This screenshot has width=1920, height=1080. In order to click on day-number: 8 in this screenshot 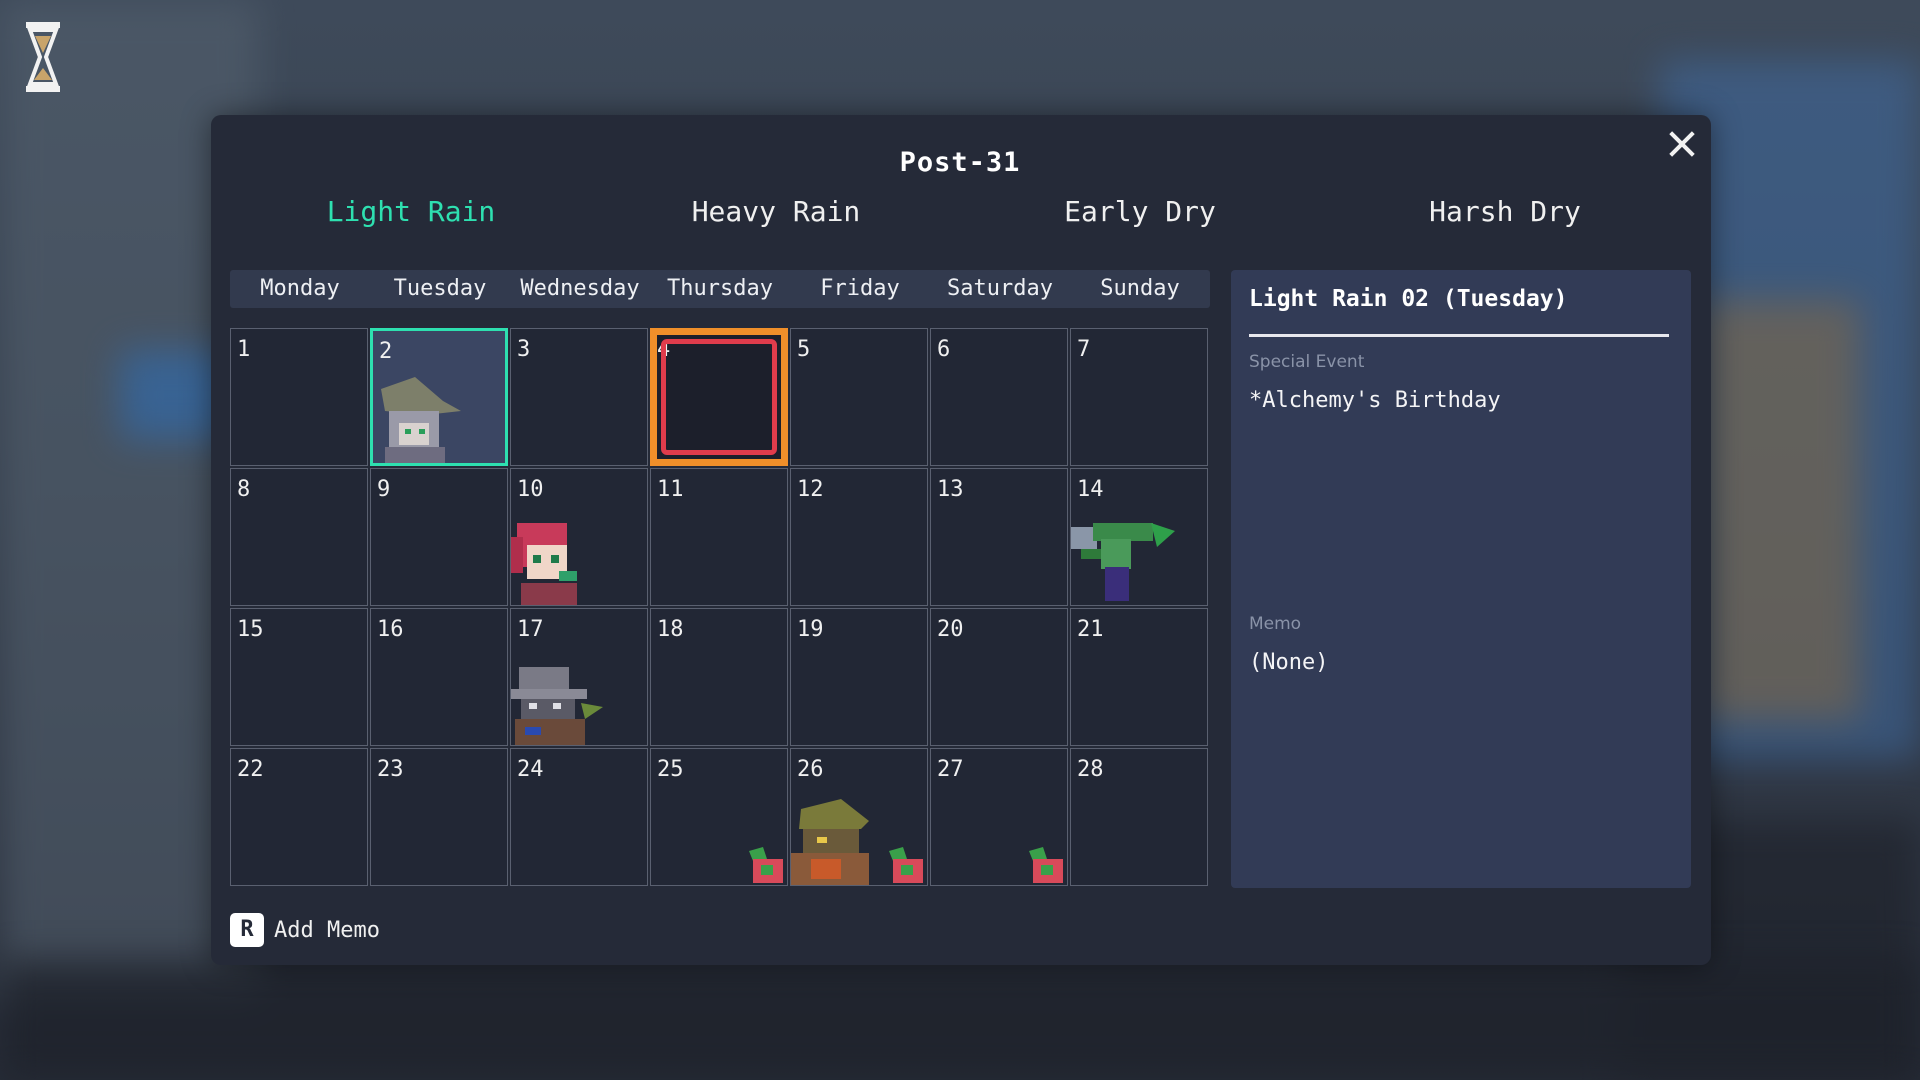, I will do `click(244, 489)`.